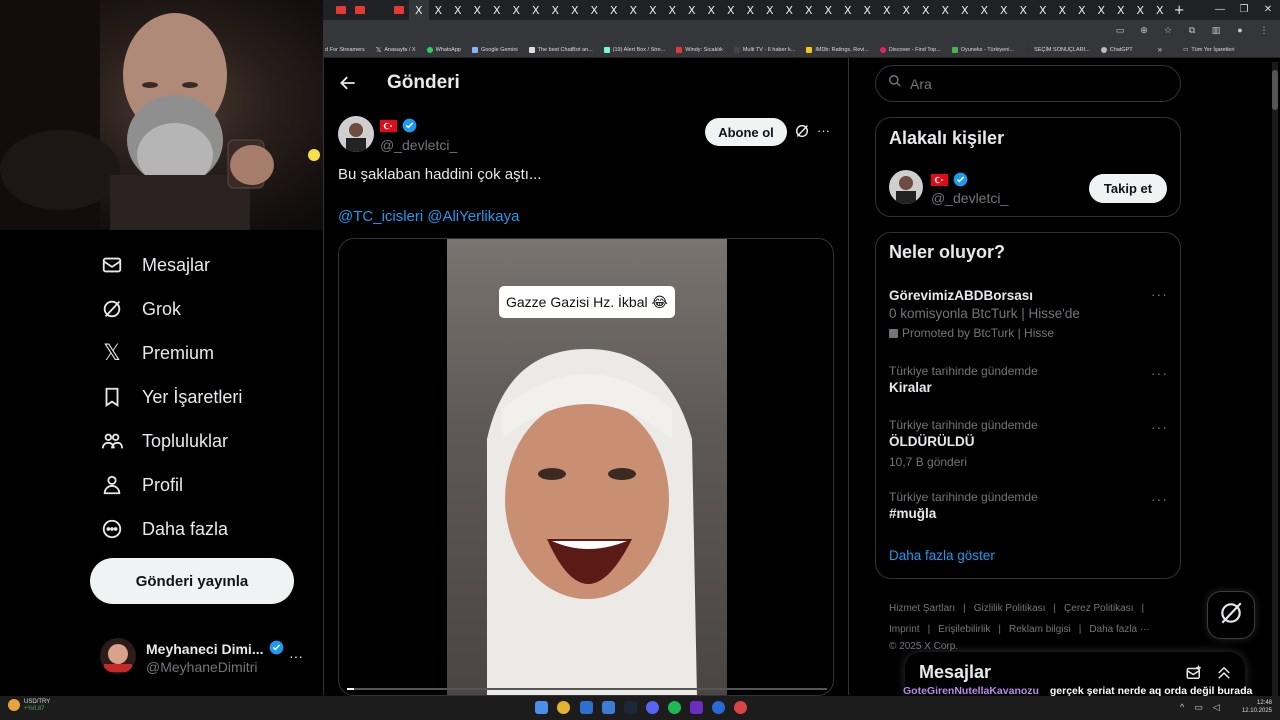  Describe the element at coordinates (164, 529) in the screenshot. I see `nav-item-more: Daha fazla` at that location.